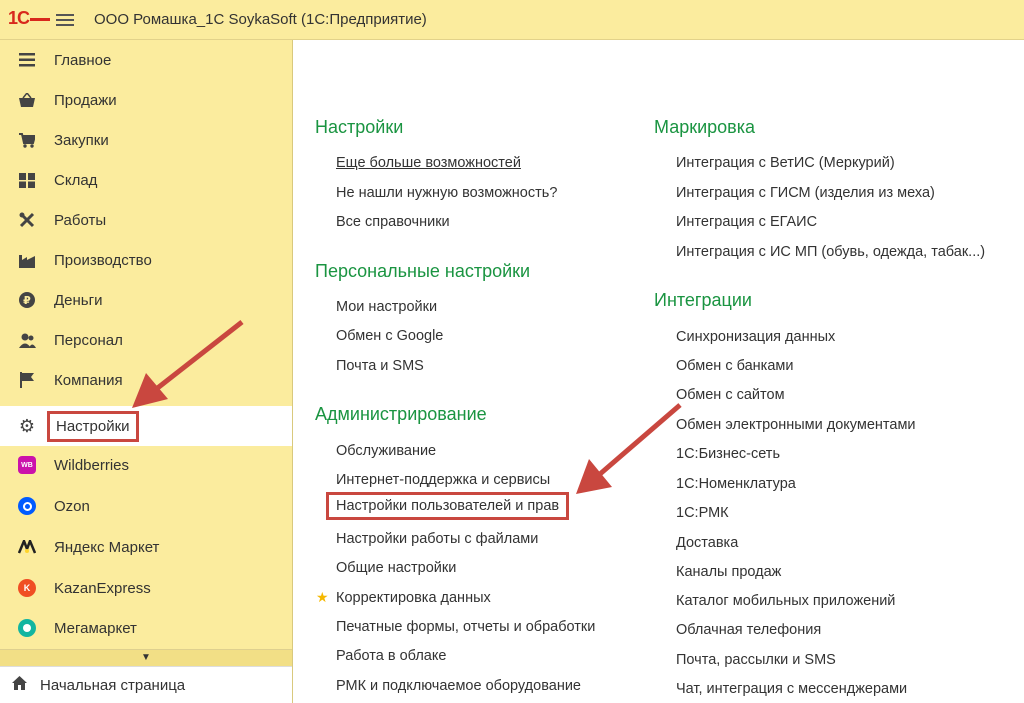  Describe the element at coordinates (65, 19) in the screenshot. I see `hamburger-menu-icon` at that location.